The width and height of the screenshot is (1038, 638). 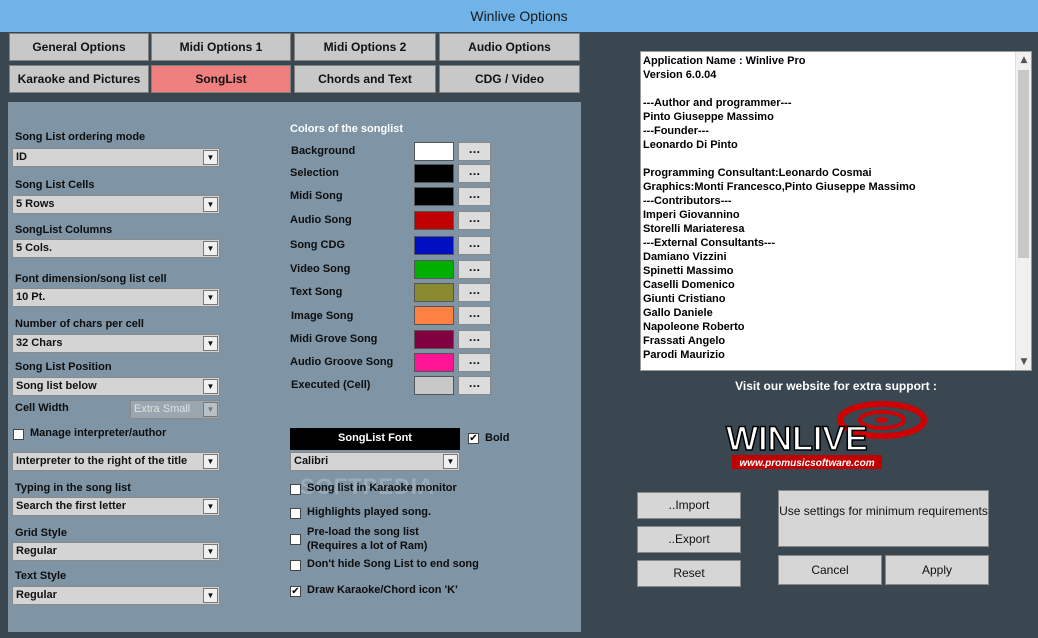 I want to click on logo-text: WINLIVE, so click(x=797, y=439).